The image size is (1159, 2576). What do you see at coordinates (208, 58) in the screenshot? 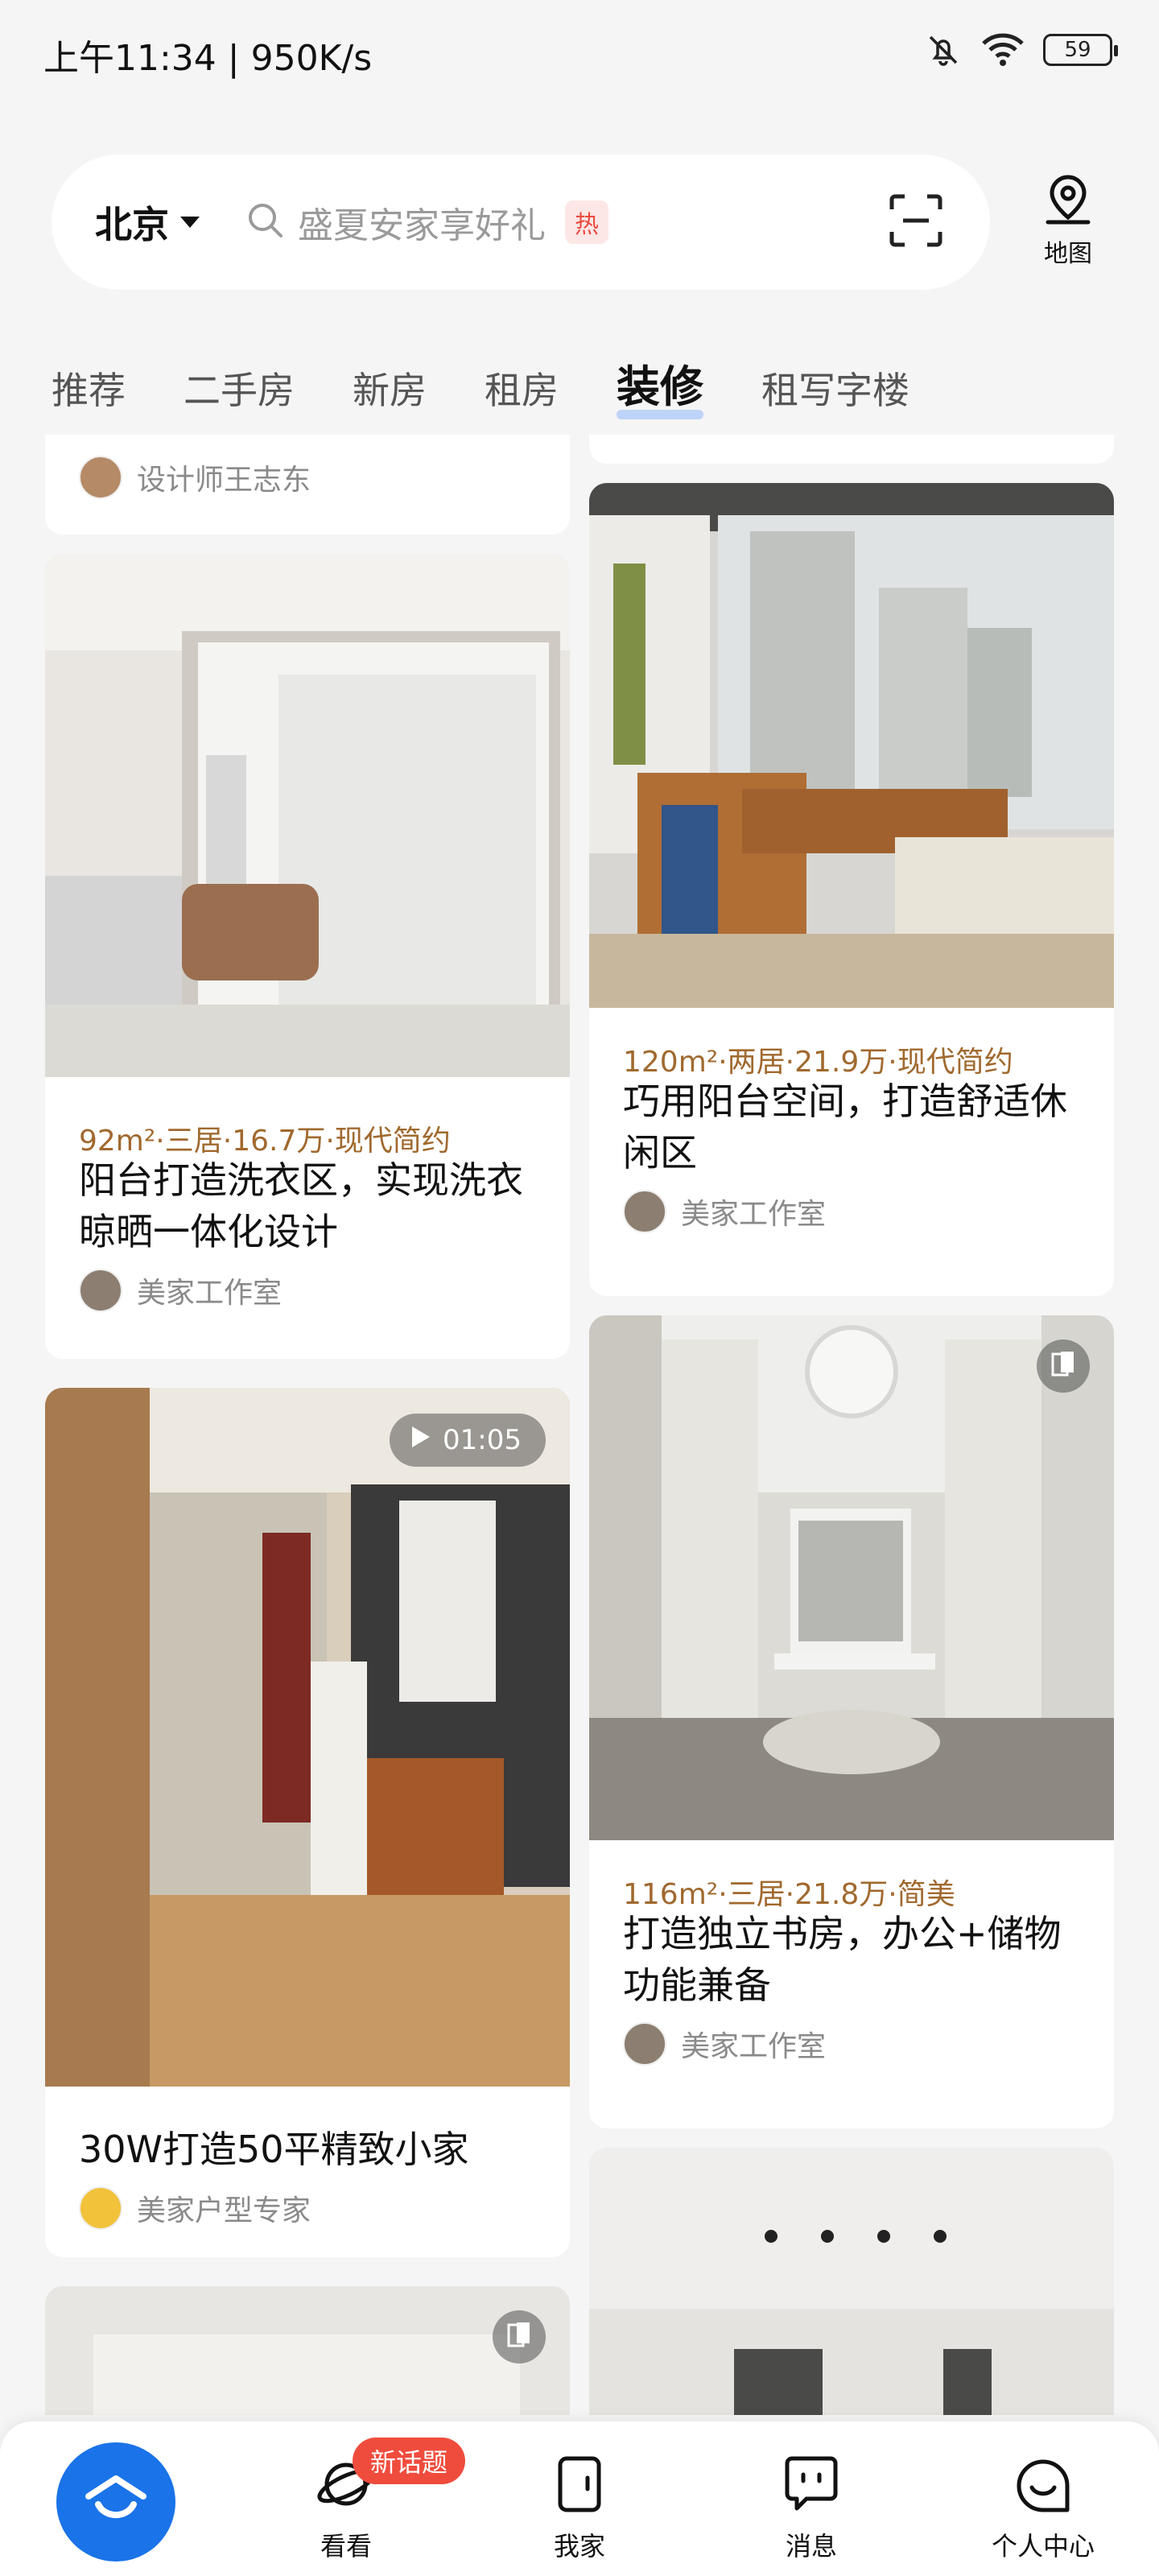
I see `status-time: 上午11:34 | 950K/s` at bounding box center [208, 58].